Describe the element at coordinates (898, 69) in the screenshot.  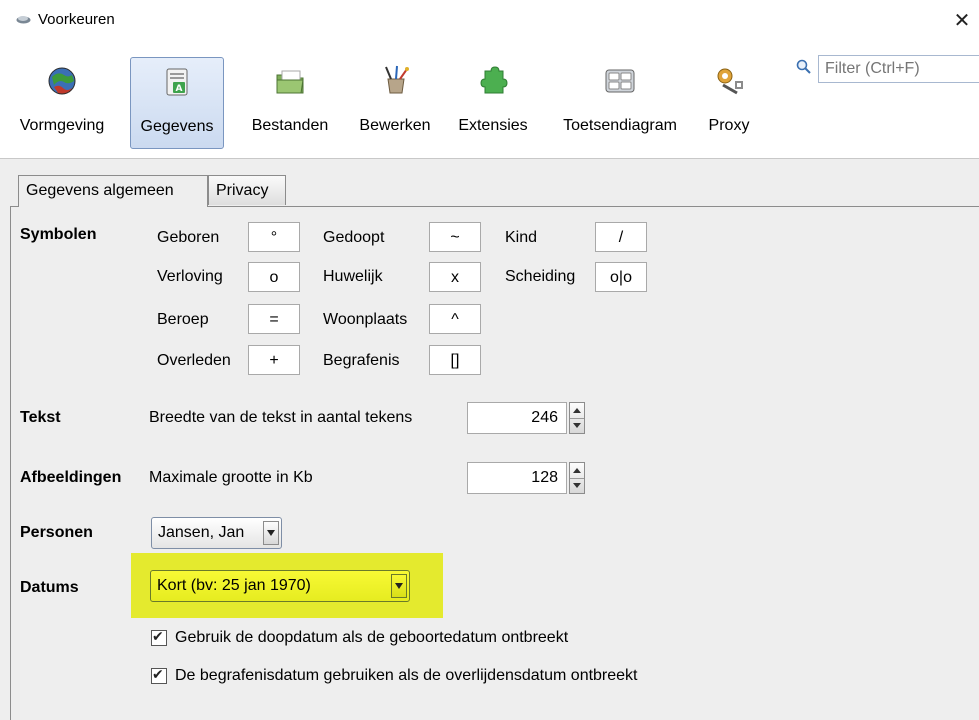
I see `filter-input` at that location.